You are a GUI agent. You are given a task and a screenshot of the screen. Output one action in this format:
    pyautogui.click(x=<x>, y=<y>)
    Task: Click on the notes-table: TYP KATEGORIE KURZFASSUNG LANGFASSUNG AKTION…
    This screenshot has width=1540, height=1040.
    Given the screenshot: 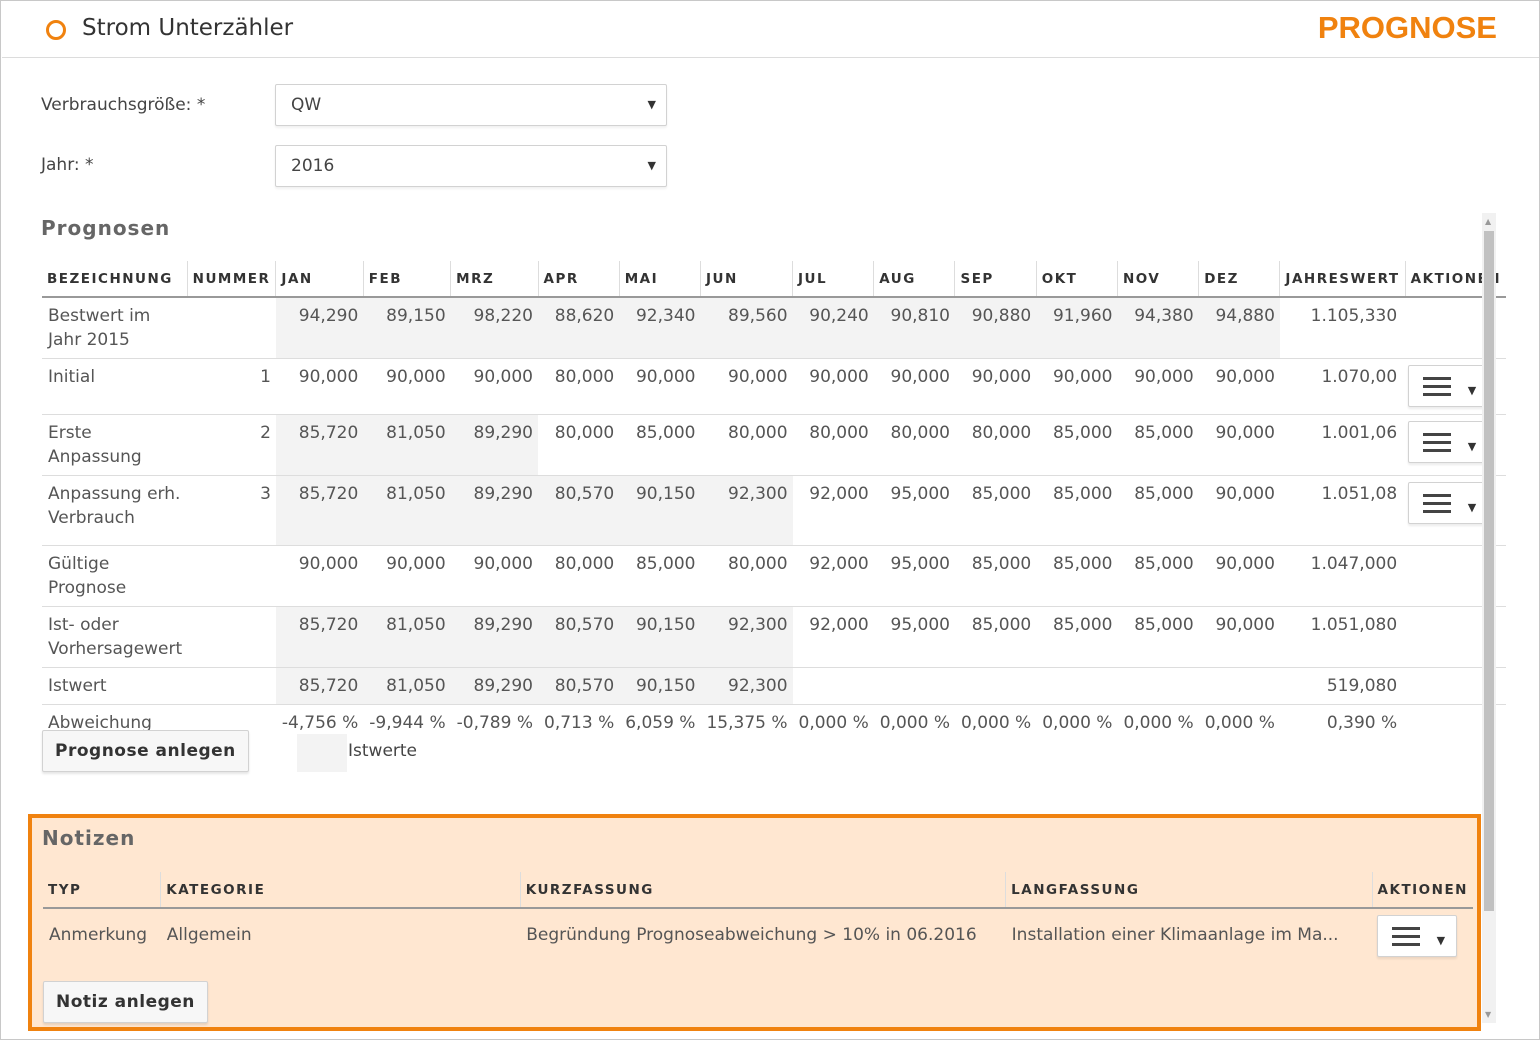 What is the action you would take?
    pyautogui.click(x=758, y=914)
    